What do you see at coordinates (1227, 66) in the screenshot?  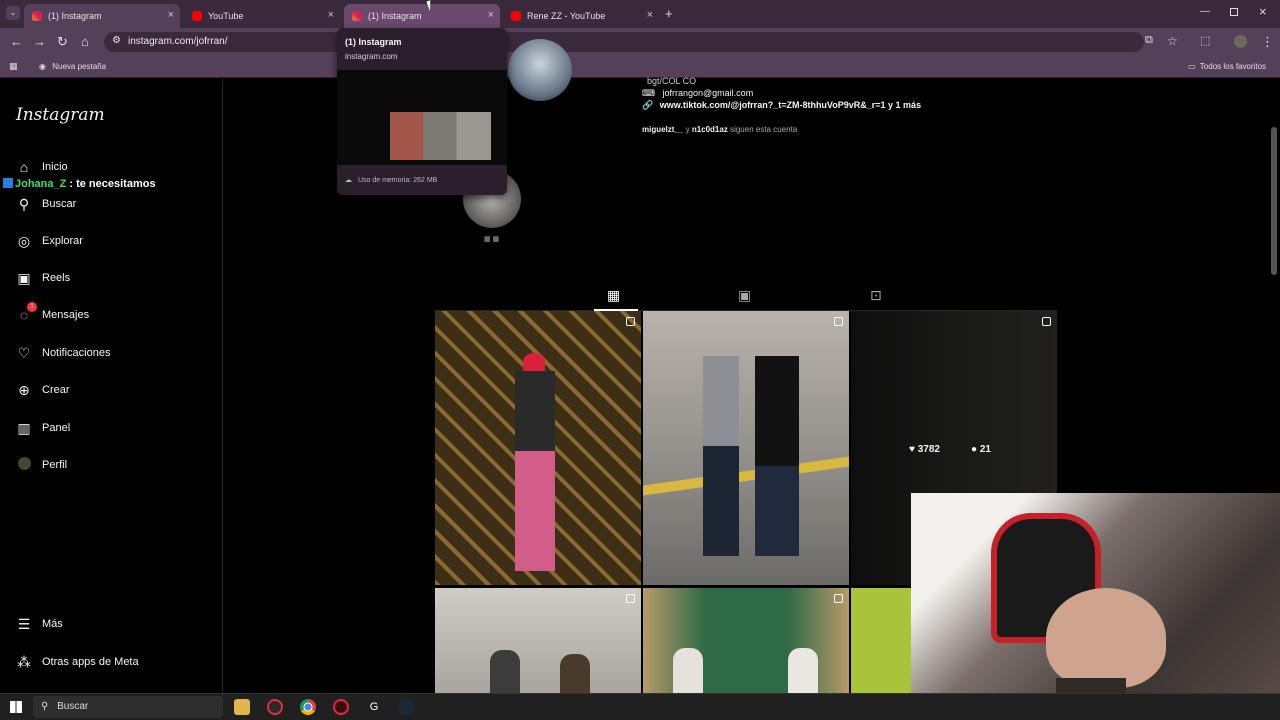 I see `all-favorites: ▭ Todos los favoritos` at bounding box center [1227, 66].